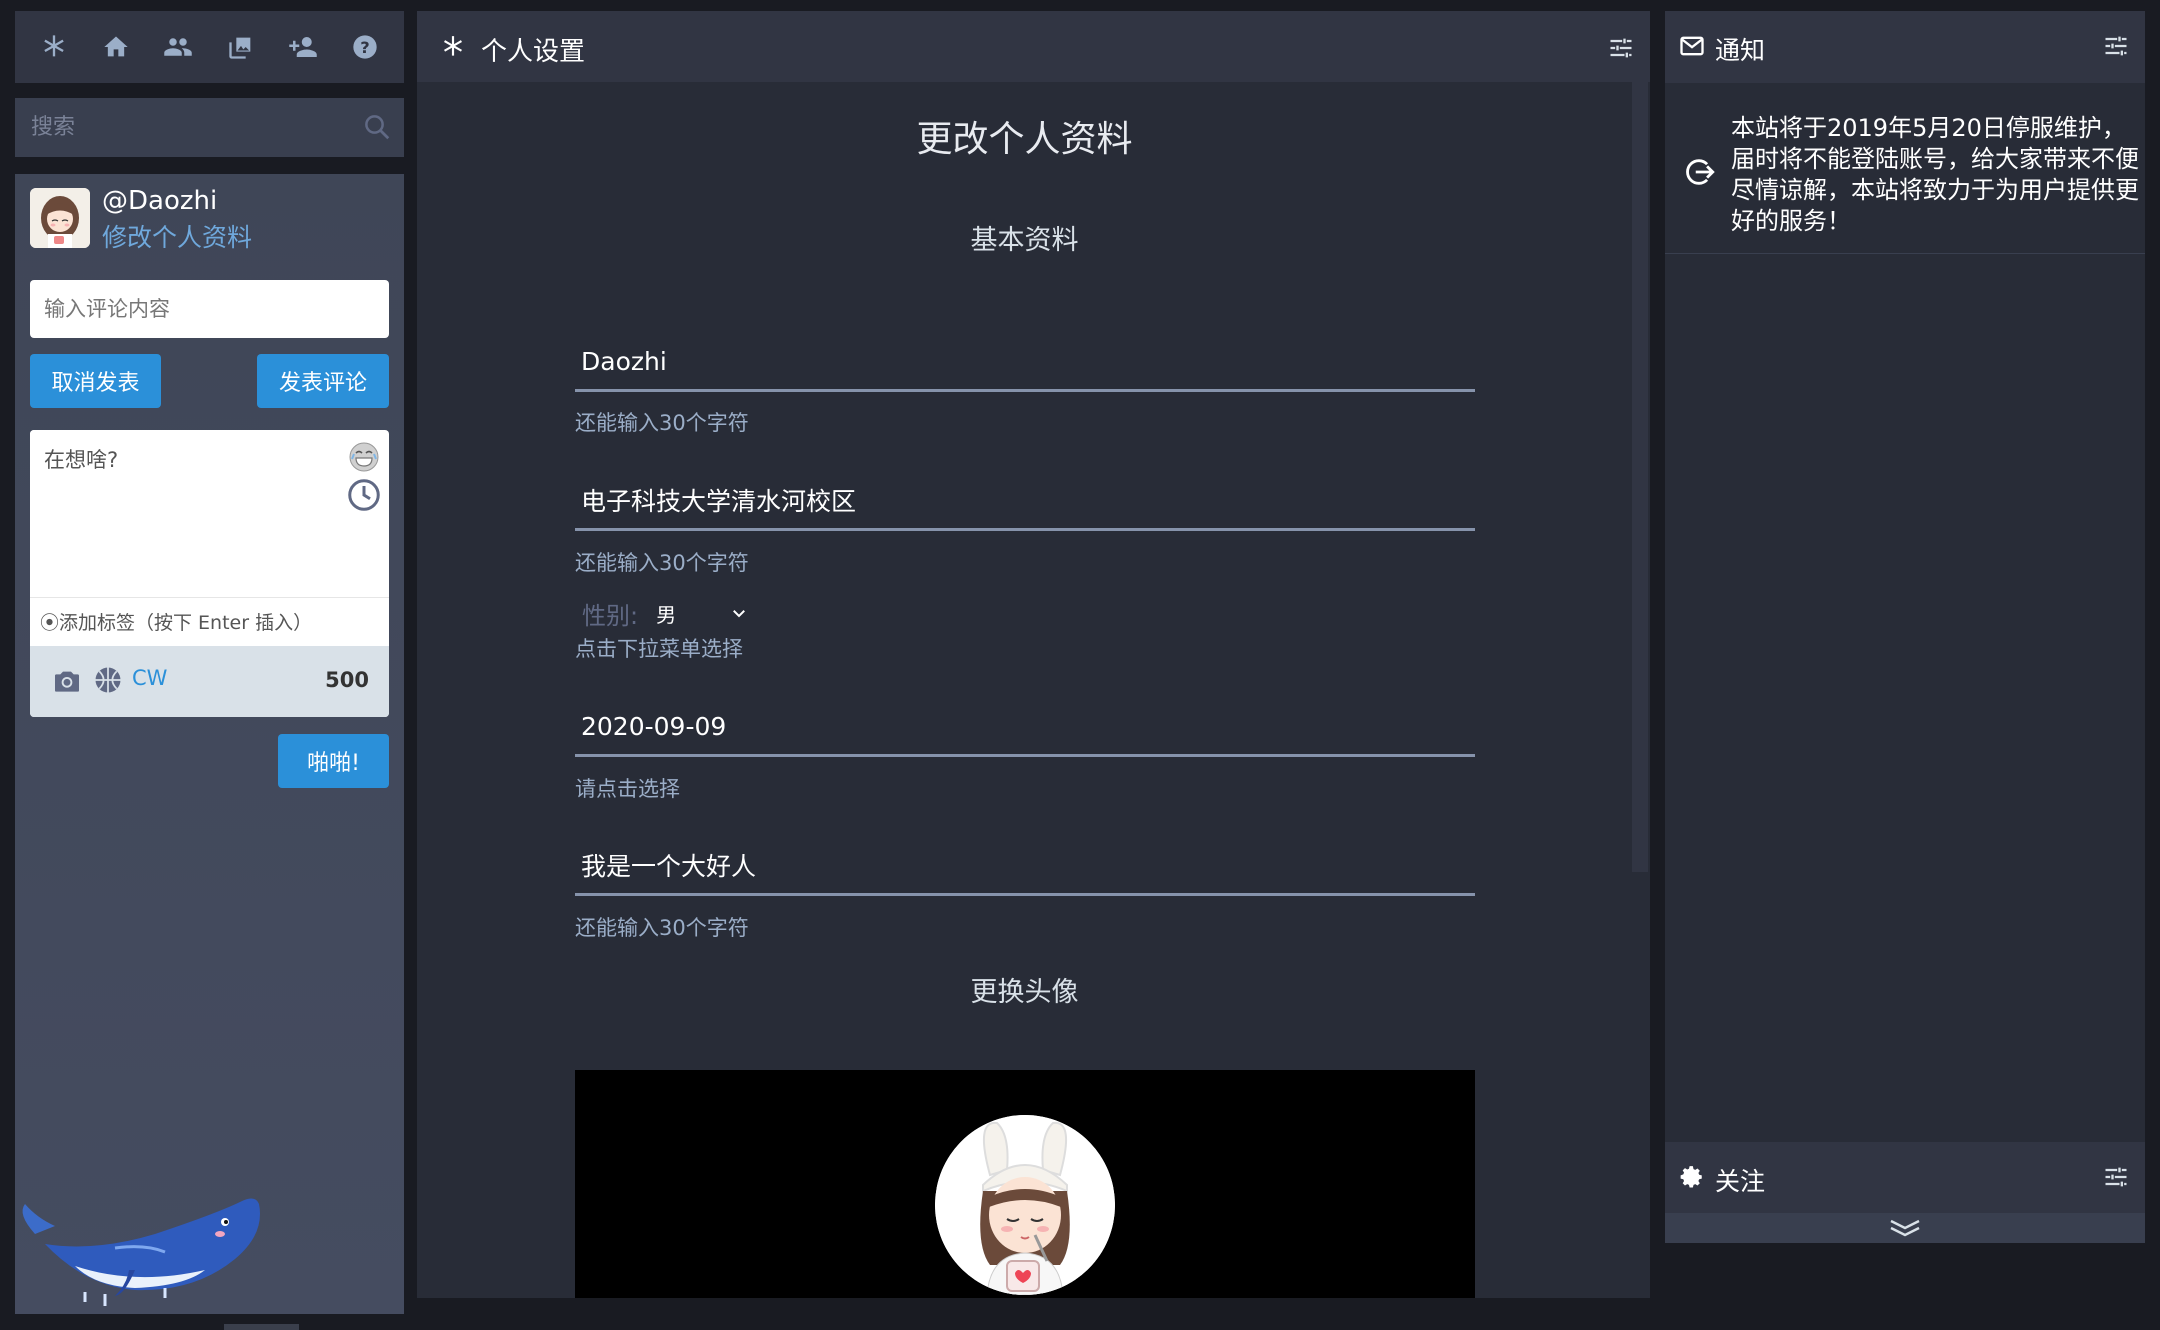 Image resolution: width=2160 pixels, height=1330 pixels. What do you see at coordinates (209, 309) in the screenshot?
I see `comment-input` at bounding box center [209, 309].